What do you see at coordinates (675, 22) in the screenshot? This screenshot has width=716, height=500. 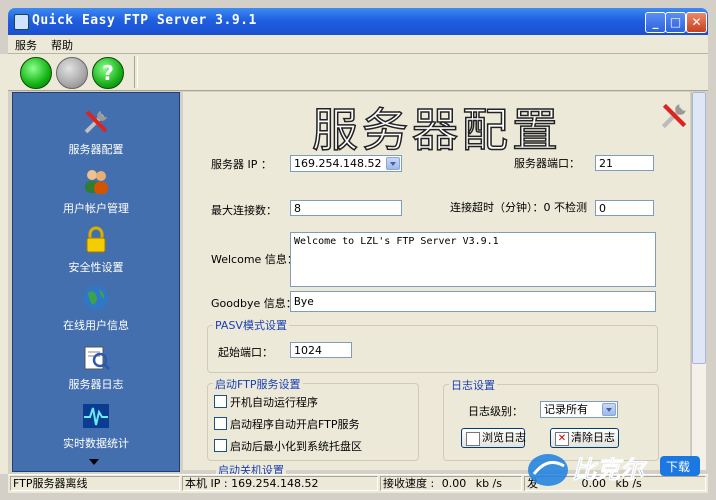 I see `maximize-button: □` at bounding box center [675, 22].